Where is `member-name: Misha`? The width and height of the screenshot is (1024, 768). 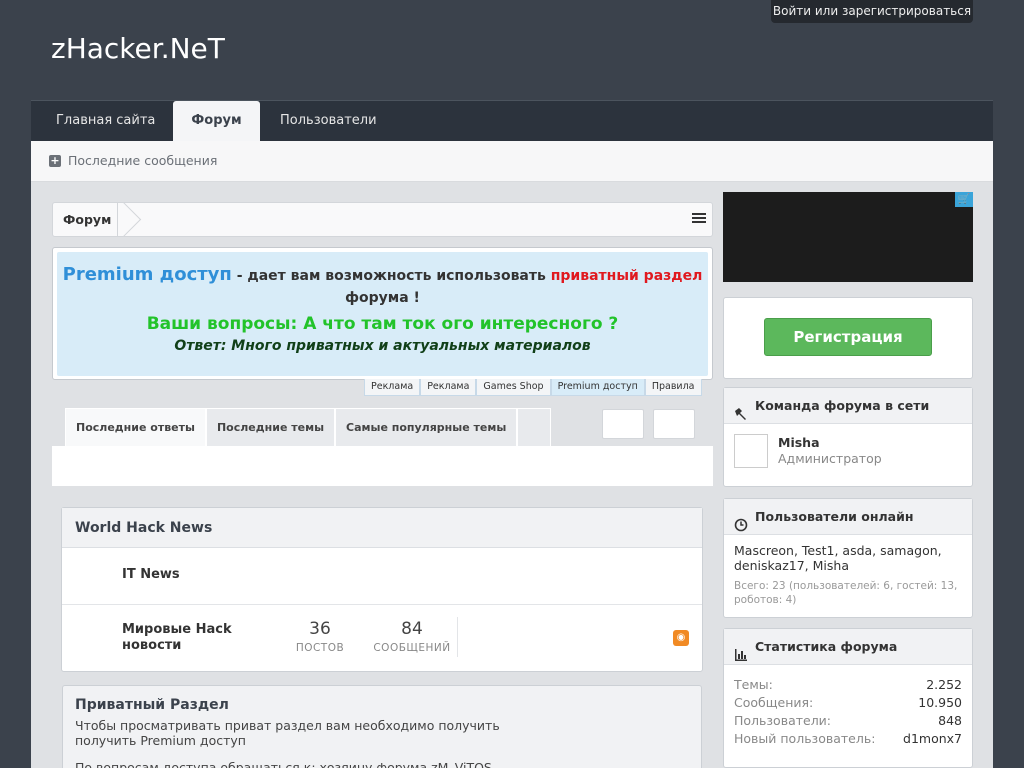 member-name: Misha is located at coordinates (799, 442).